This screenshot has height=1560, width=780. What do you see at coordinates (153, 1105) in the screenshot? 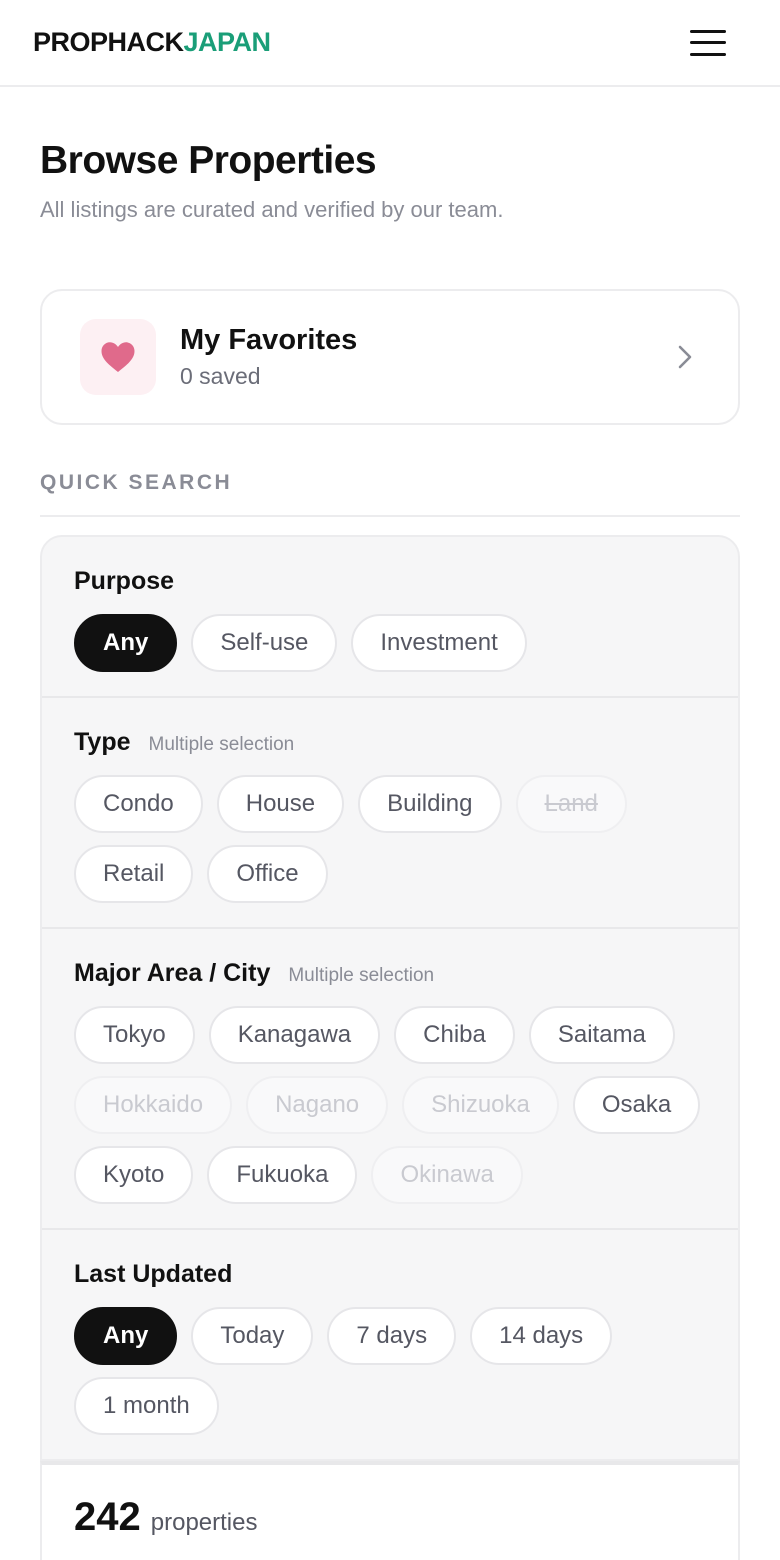
I see `area-chip-hokkaido: Hokkaido` at bounding box center [153, 1105].